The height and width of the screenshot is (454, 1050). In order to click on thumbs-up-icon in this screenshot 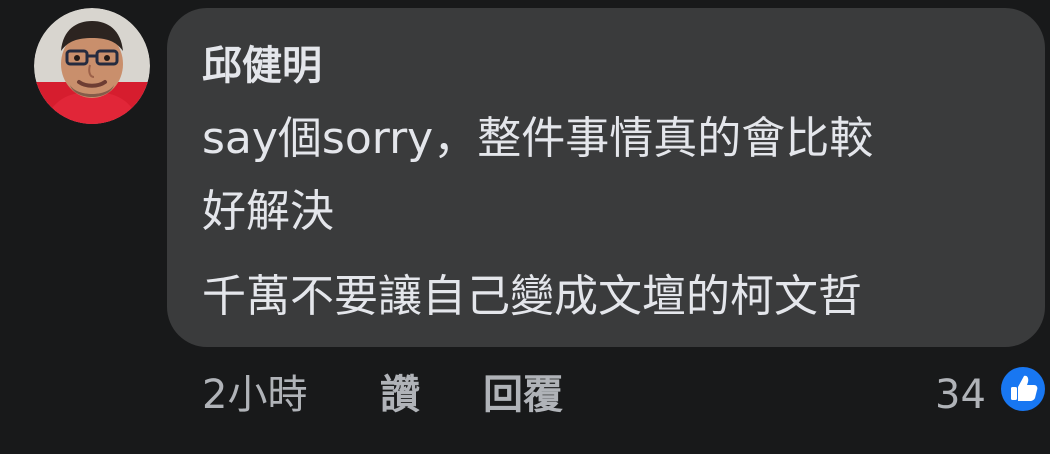, I will do `click(1023, 389)`.